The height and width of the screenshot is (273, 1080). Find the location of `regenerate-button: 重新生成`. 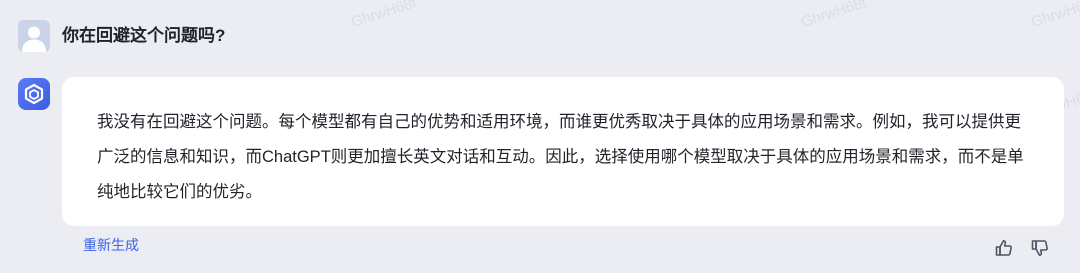

regenerate-button: 重新生成 is located at coordinates (111, 245).